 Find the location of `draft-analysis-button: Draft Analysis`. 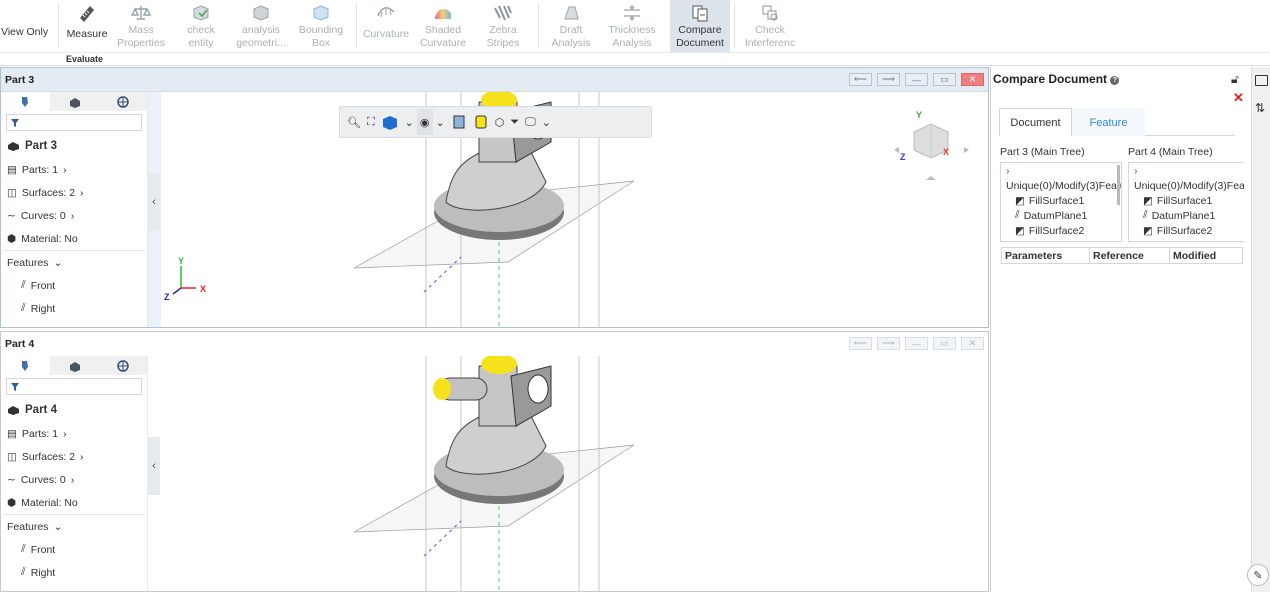

draft-analysis-button: Draft Analysis is located at coordinates (571, 26).